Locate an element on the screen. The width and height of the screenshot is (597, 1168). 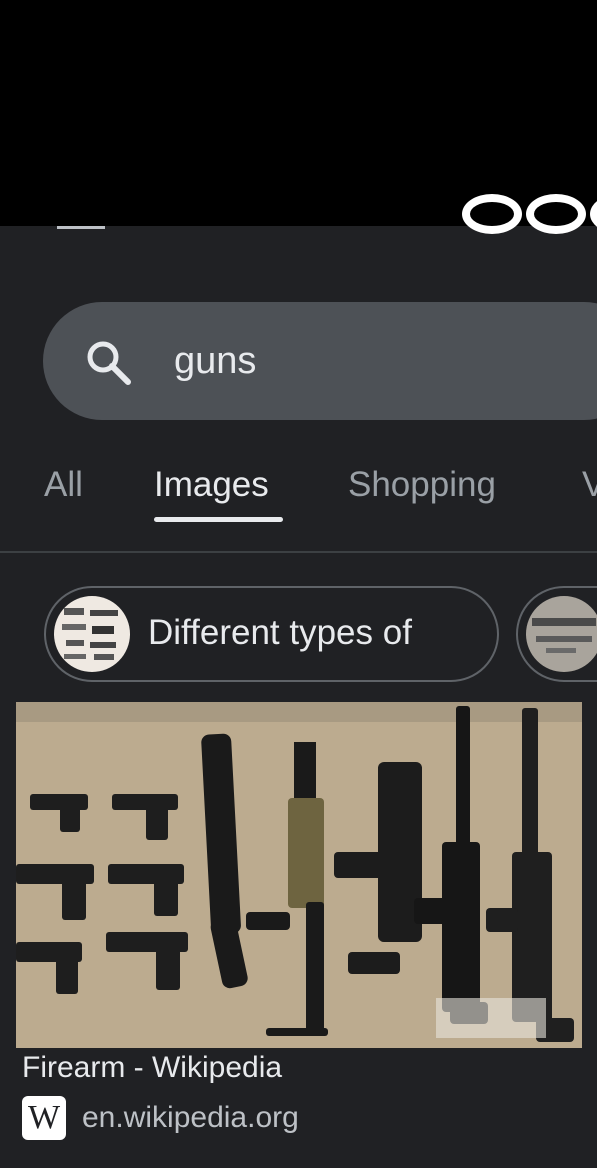
tab-videos: V is located at coordinates (589, 485).